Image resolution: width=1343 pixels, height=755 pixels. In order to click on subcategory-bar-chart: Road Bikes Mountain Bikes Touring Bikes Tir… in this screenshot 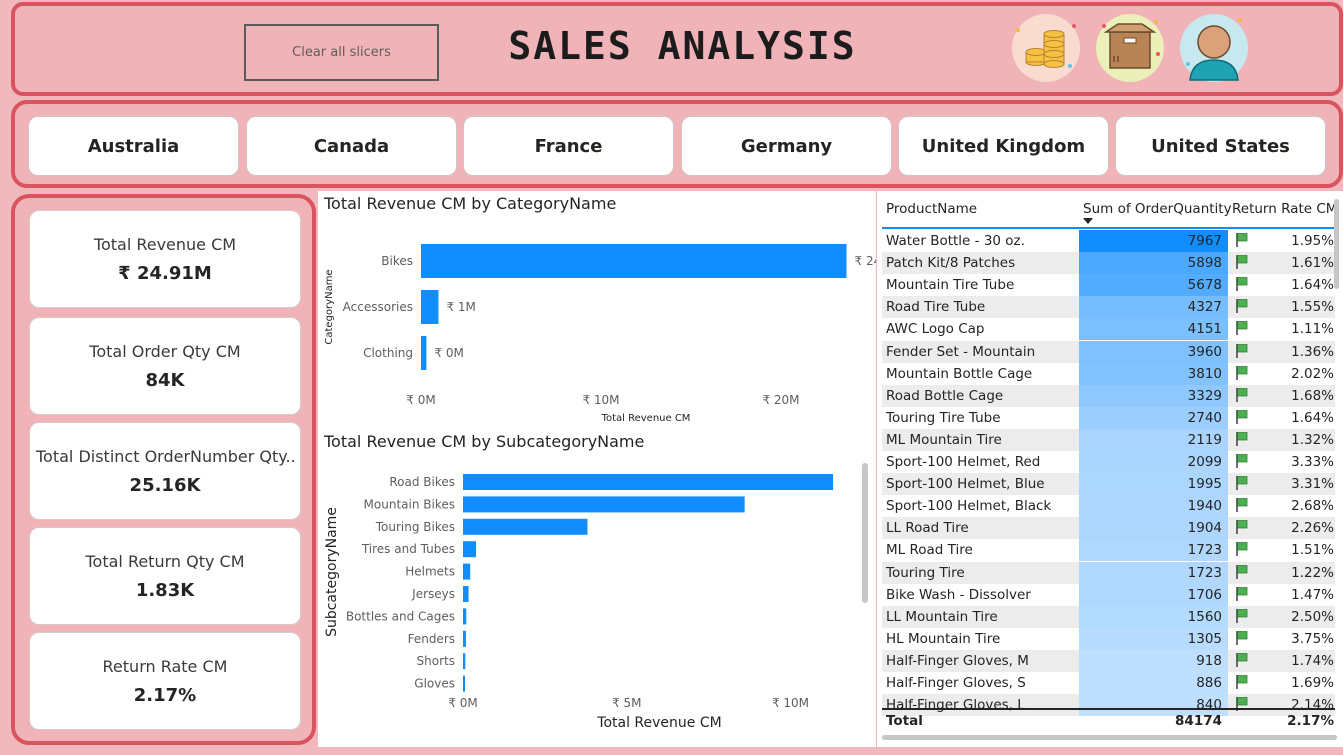, I will do `click(579, 602)`.